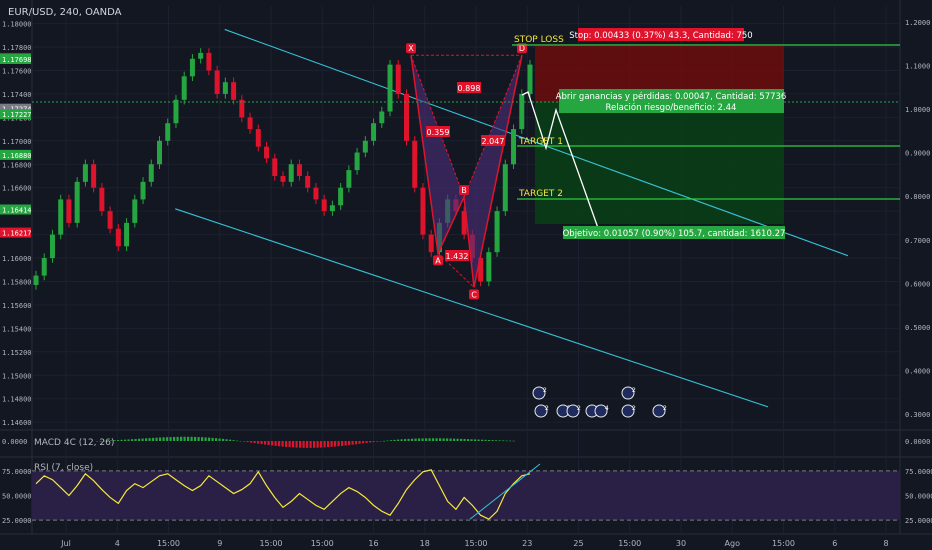 This screenshot has height=550, width=932. What do you see at coordinates (834, 543) in the screenshot?
I see `time-tick-label: 6` at bounding box center [834, 543].